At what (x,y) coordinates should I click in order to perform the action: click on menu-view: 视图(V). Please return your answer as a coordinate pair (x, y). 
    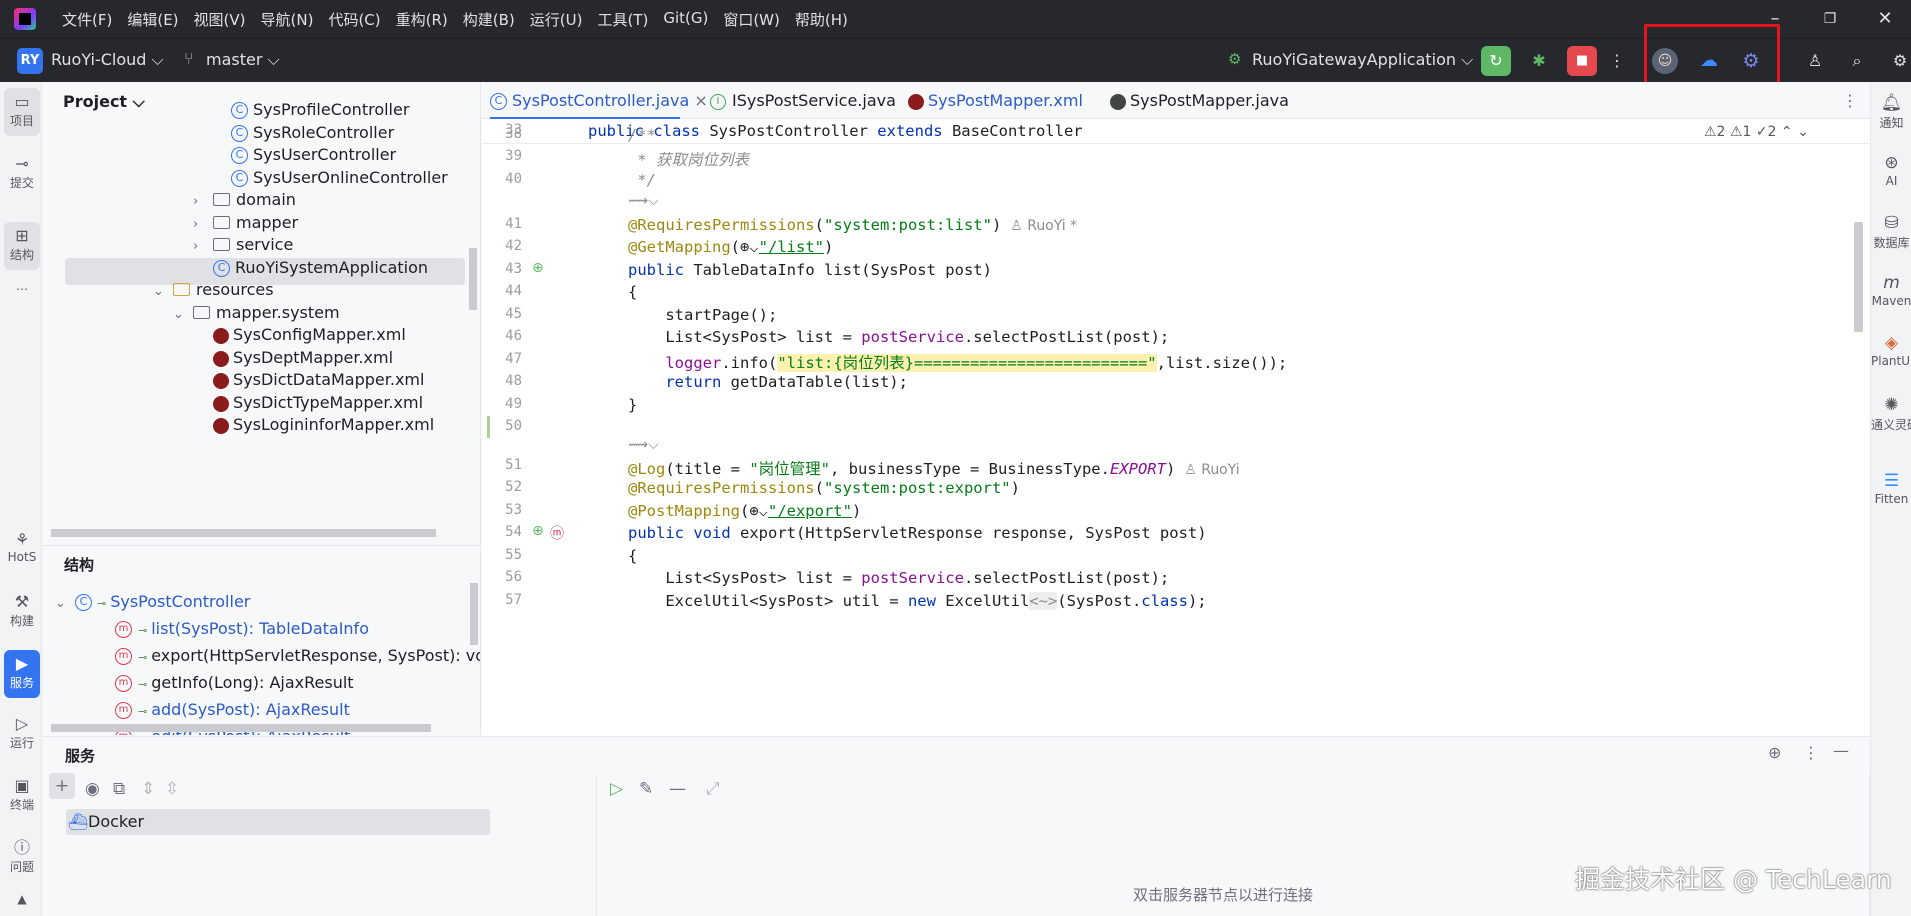
    Looking at the image, I should click on (220, 19).